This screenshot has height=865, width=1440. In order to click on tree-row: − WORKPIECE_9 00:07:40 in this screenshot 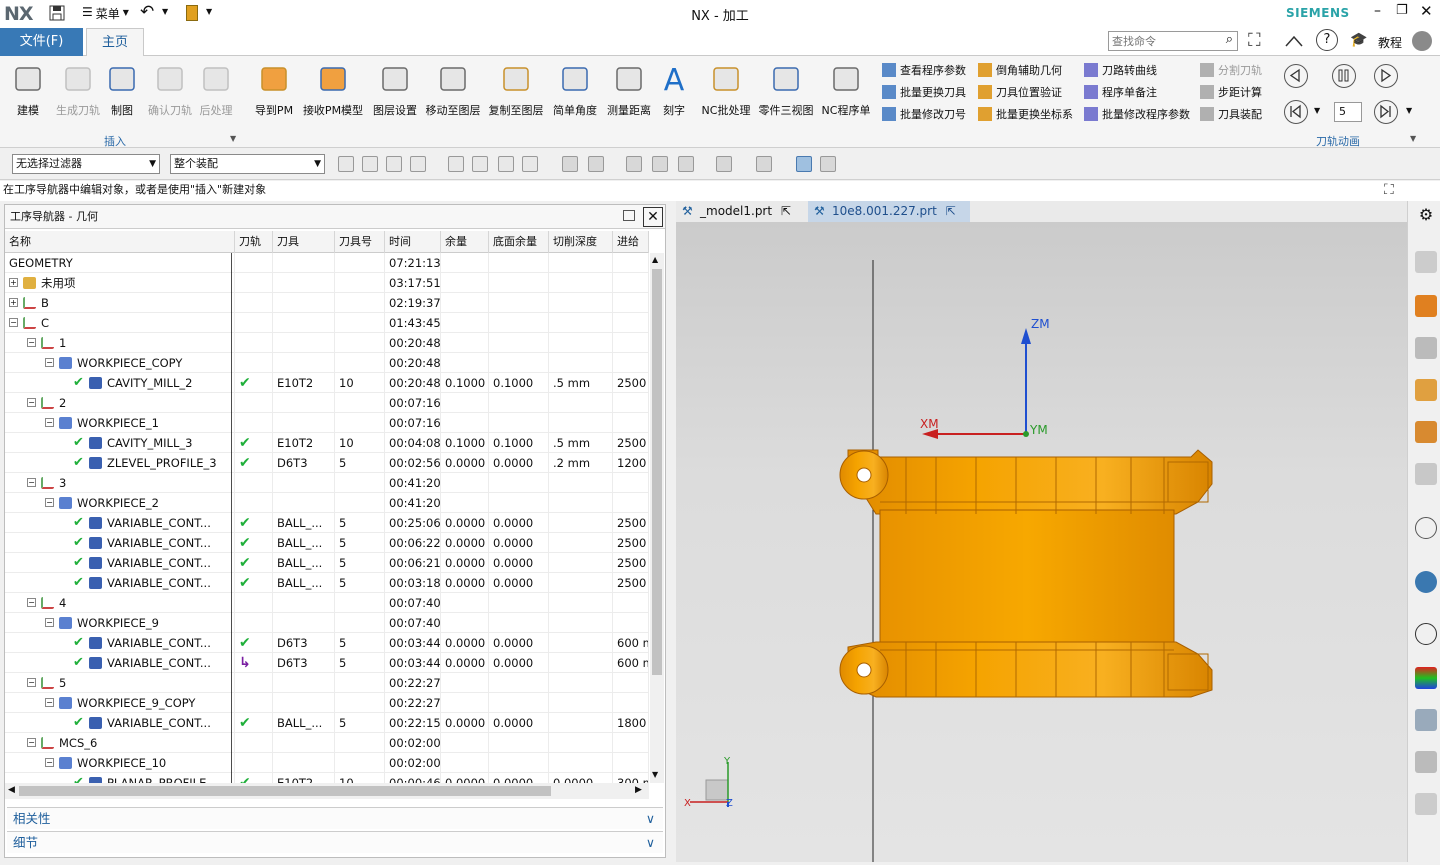, I will do `click(327, 623)`.